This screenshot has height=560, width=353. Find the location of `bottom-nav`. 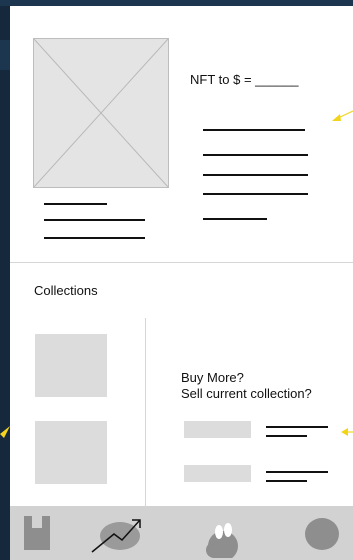

bottom-nav is located at coordinates (181, 533).